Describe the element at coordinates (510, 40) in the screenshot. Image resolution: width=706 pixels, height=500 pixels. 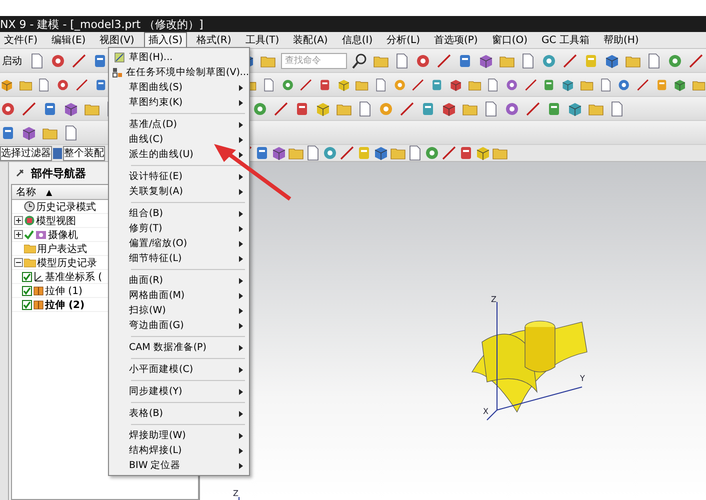
I see `menu-item: 窗口(O)` at that location.